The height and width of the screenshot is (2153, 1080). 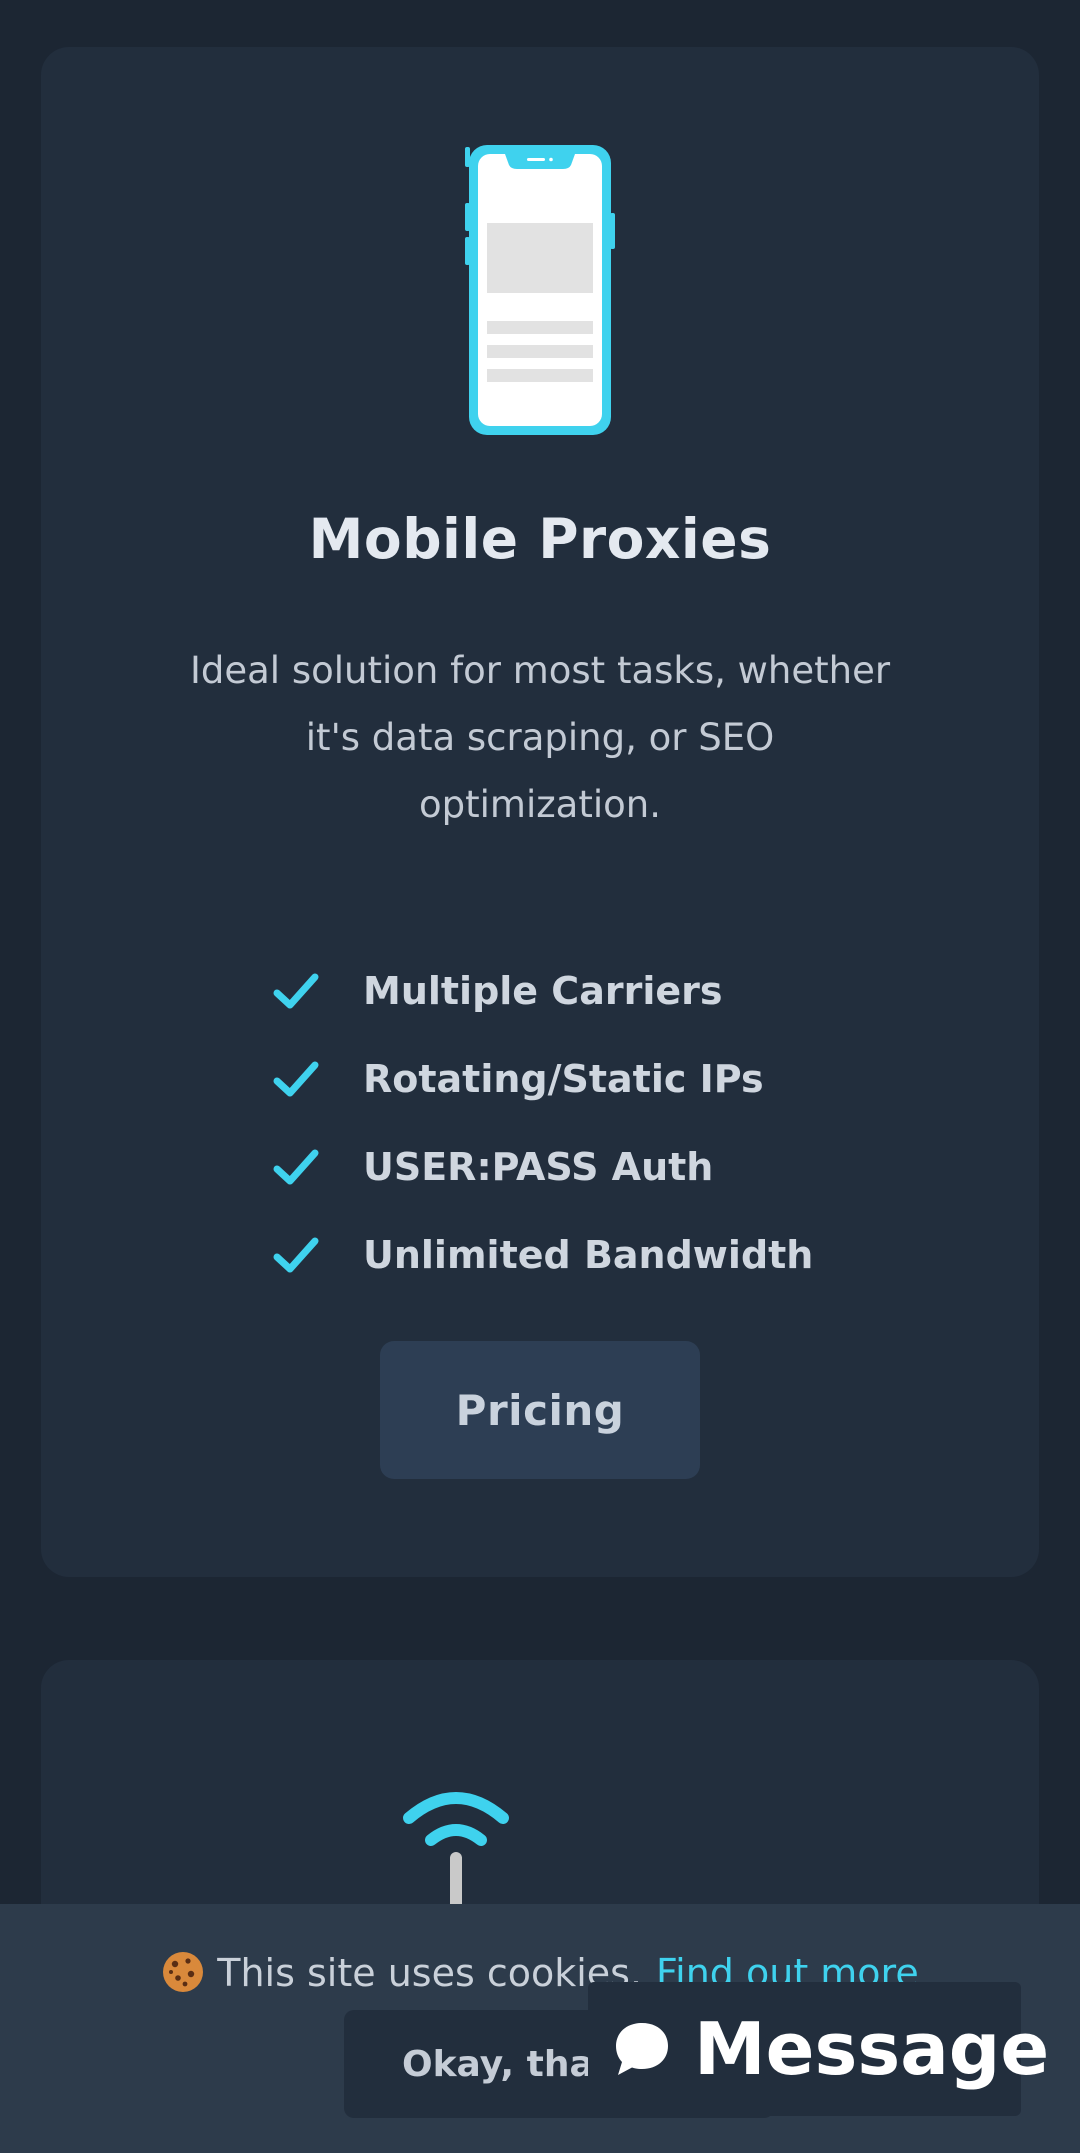 What do you see at coordinates (540, 539) in the screenshot?
I see `card-title: Mobile Proxies` at bounding box center [540, 539].